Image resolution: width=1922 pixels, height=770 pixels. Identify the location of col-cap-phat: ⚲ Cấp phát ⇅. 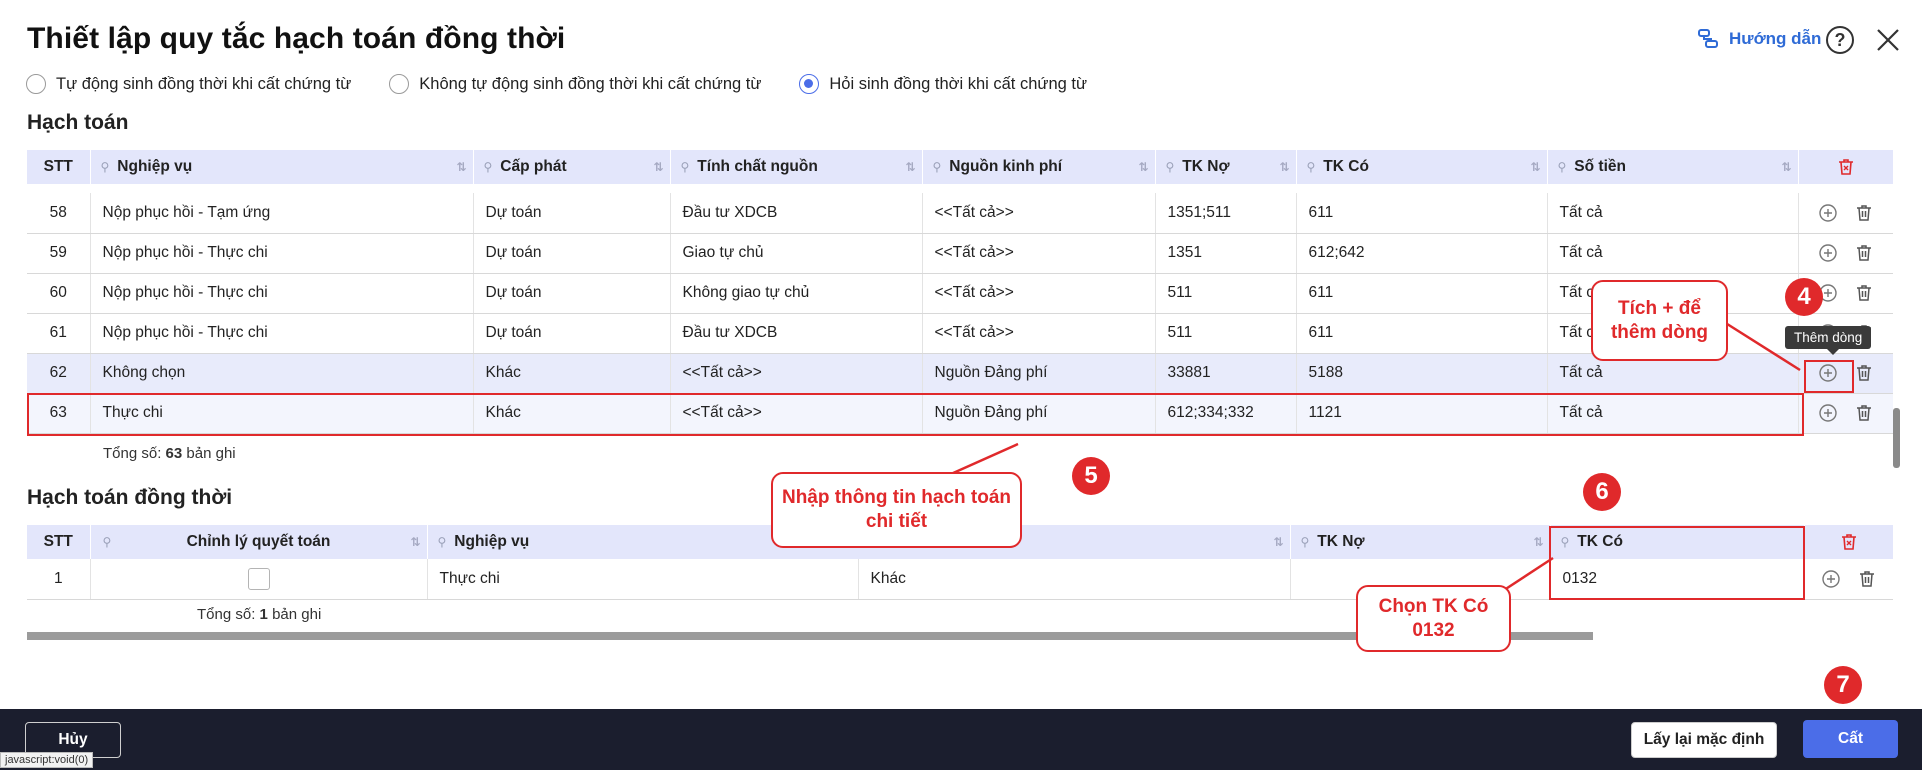
(572, 167).